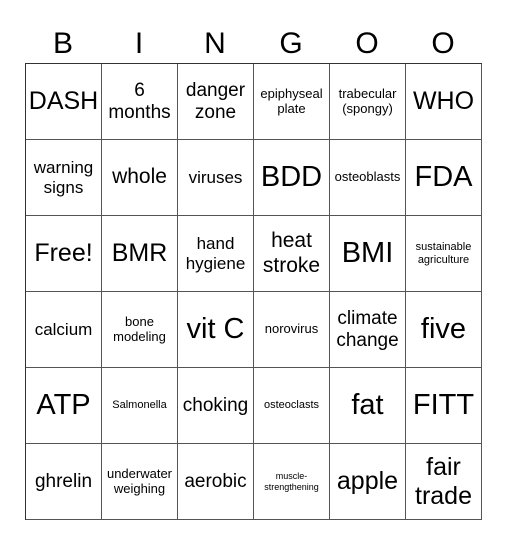  Describe the element at coordinates (64, 482) in the screenshot. I see `bingo-cell: ghrelin` at that location.